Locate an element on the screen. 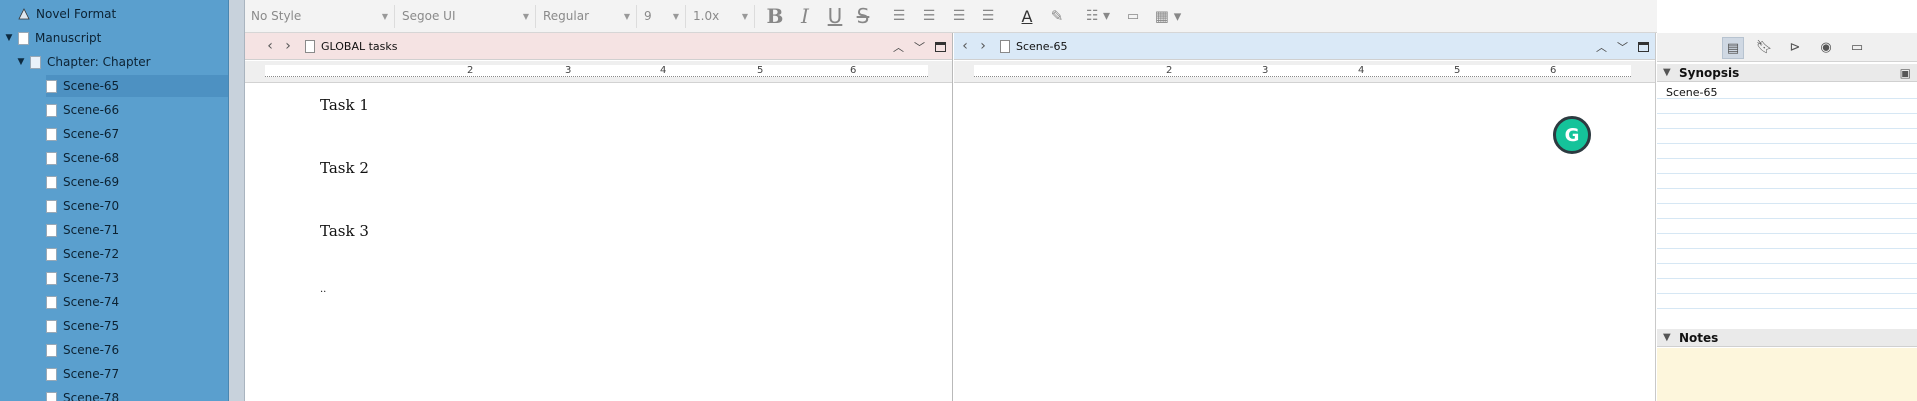  list-icon: ☷ ▾ is located at coordinates (1098, 16).